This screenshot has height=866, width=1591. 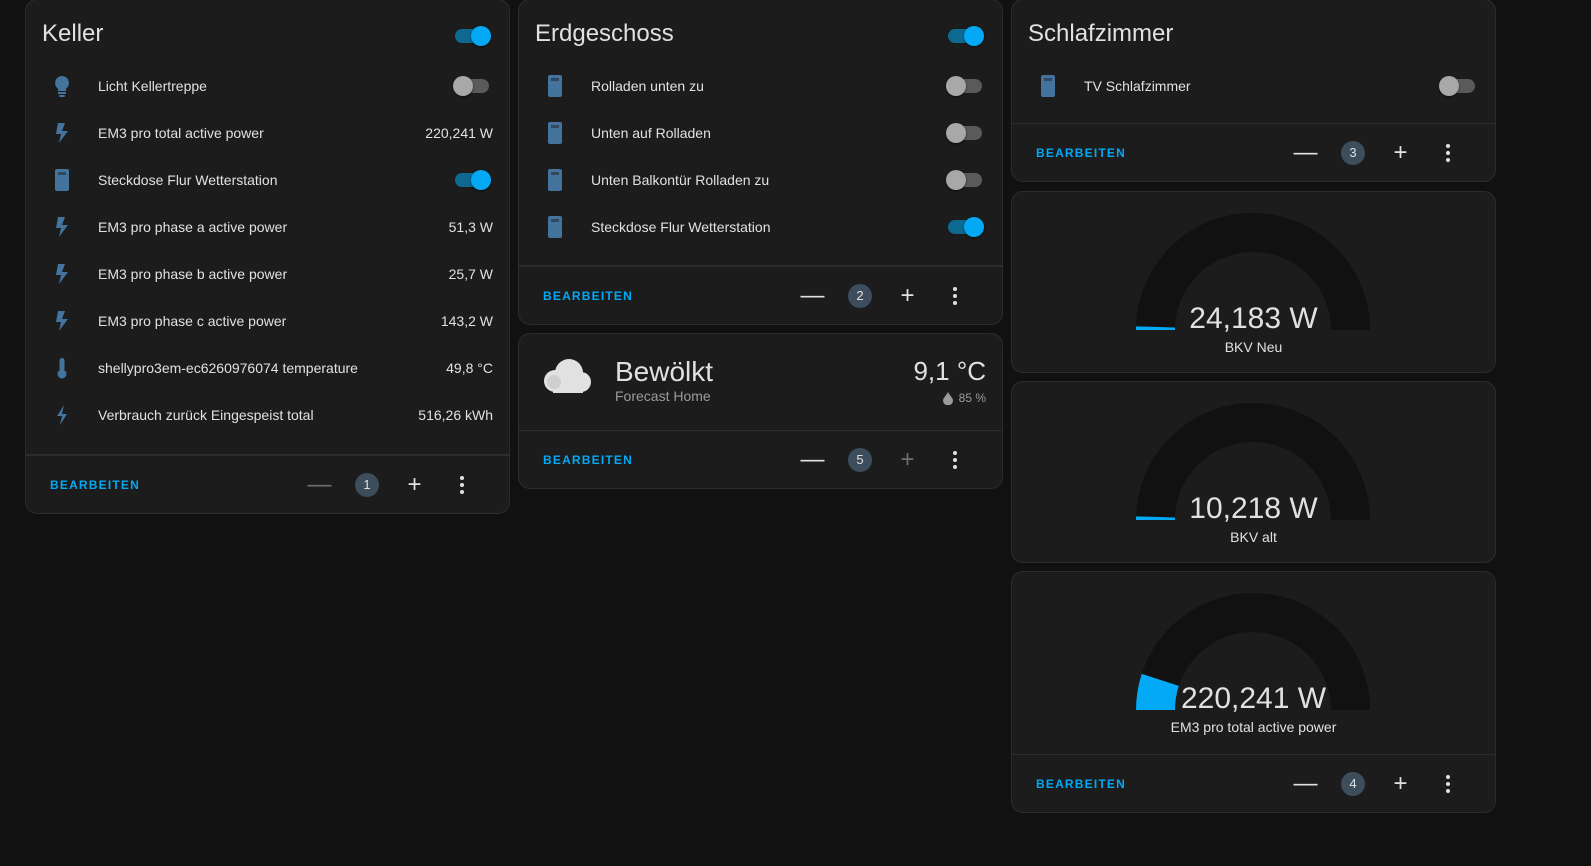 I want to click on entity-name: EM3 pro total active power, so click(x=181, y=133).